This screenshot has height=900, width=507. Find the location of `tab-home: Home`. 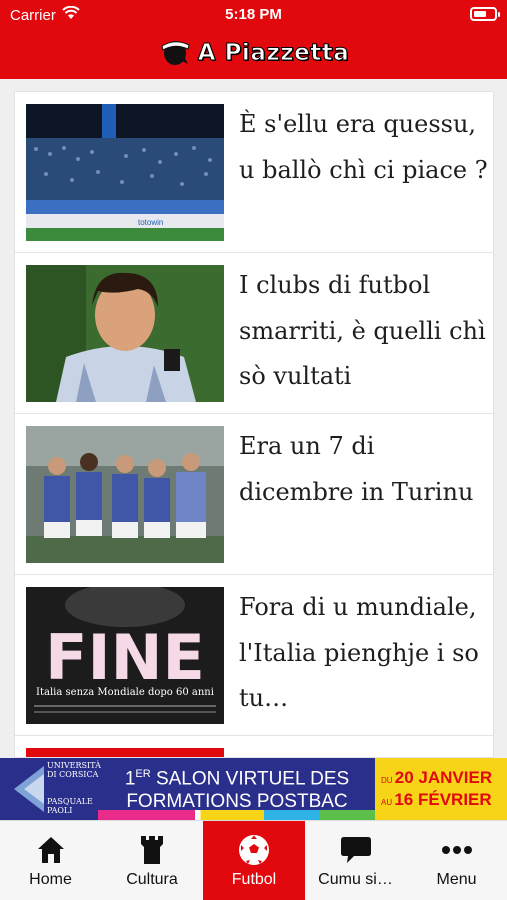

tab-home: Home is located at coordinates (50, 860).